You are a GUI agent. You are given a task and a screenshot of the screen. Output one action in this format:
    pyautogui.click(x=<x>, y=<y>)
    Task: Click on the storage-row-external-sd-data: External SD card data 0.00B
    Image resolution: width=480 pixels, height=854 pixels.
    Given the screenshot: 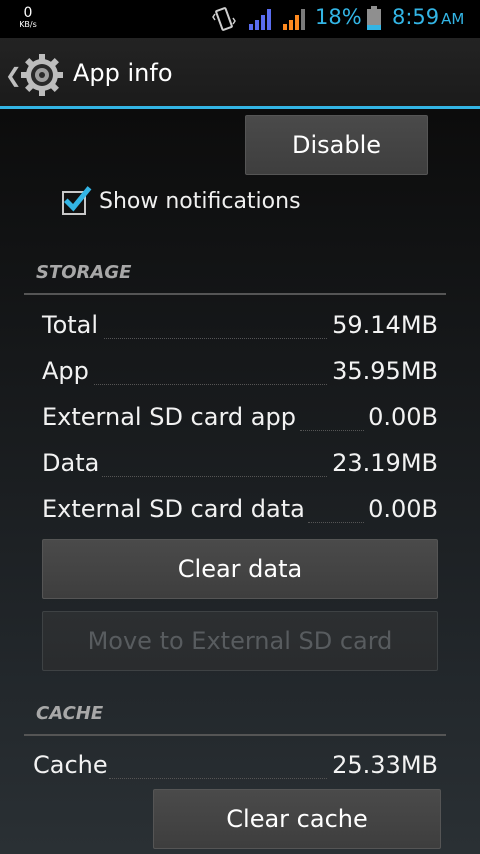 What is the action you would take?
    pyautogui.click(x=240, y=512)
    